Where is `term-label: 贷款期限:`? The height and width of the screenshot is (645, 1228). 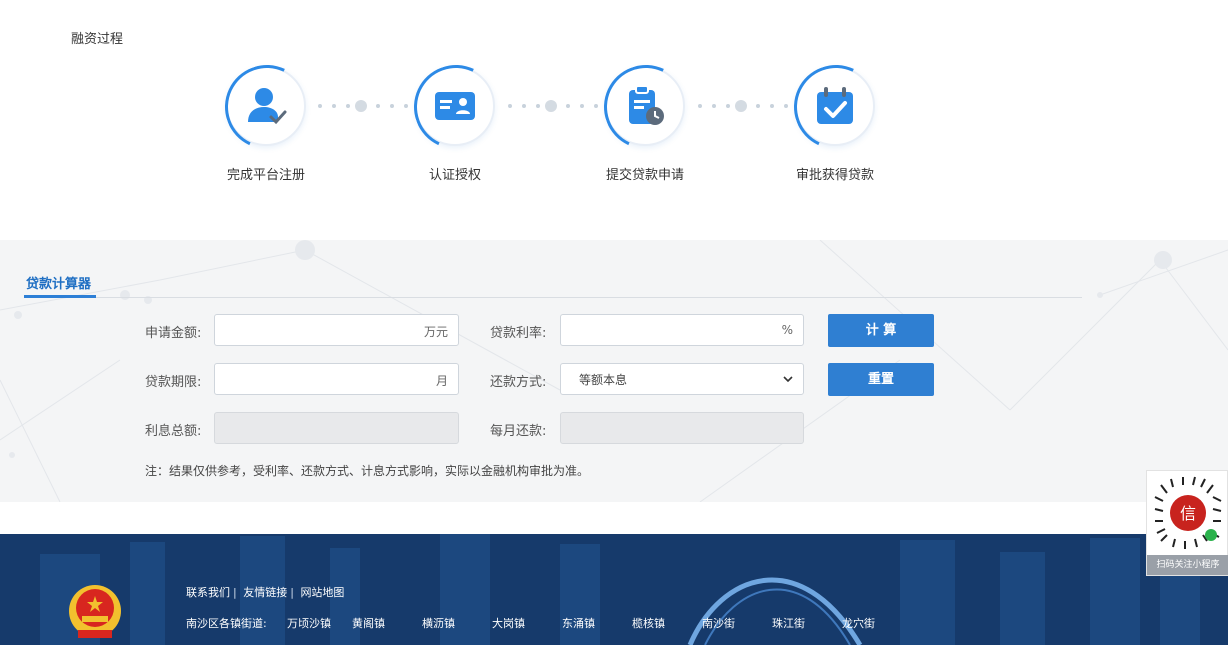
term-label: 贷款期限: is located at coordinates (173, 382).